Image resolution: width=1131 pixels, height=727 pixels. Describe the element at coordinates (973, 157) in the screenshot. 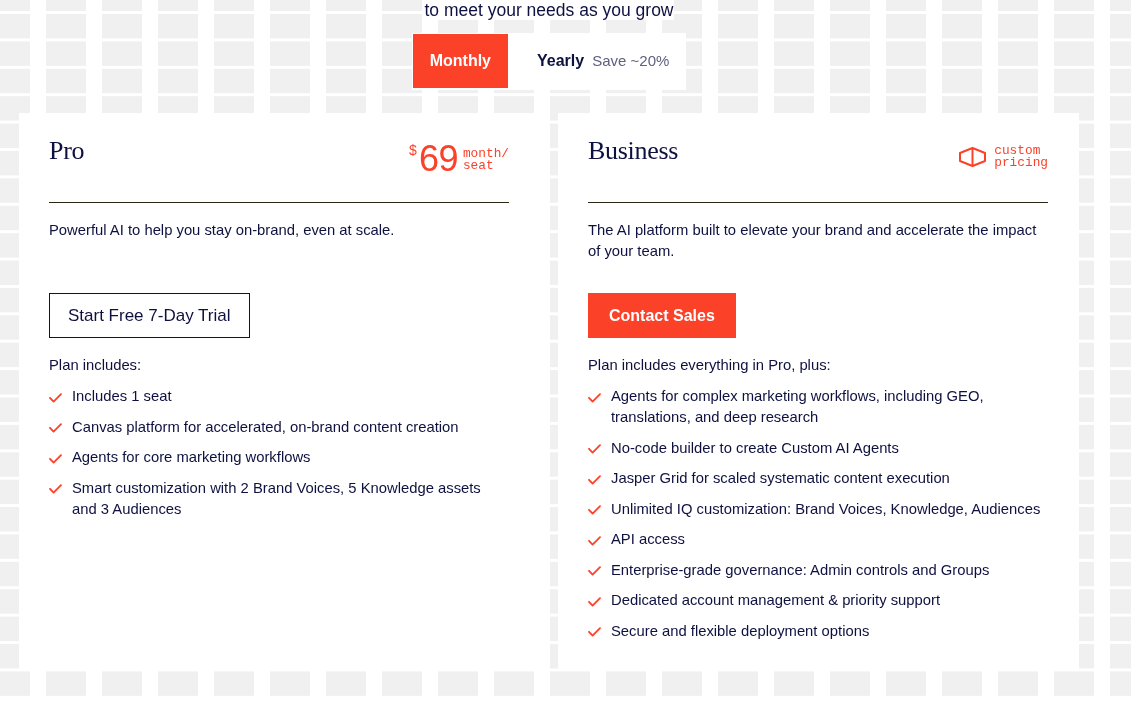

I see `hexagon-icon` at that location.